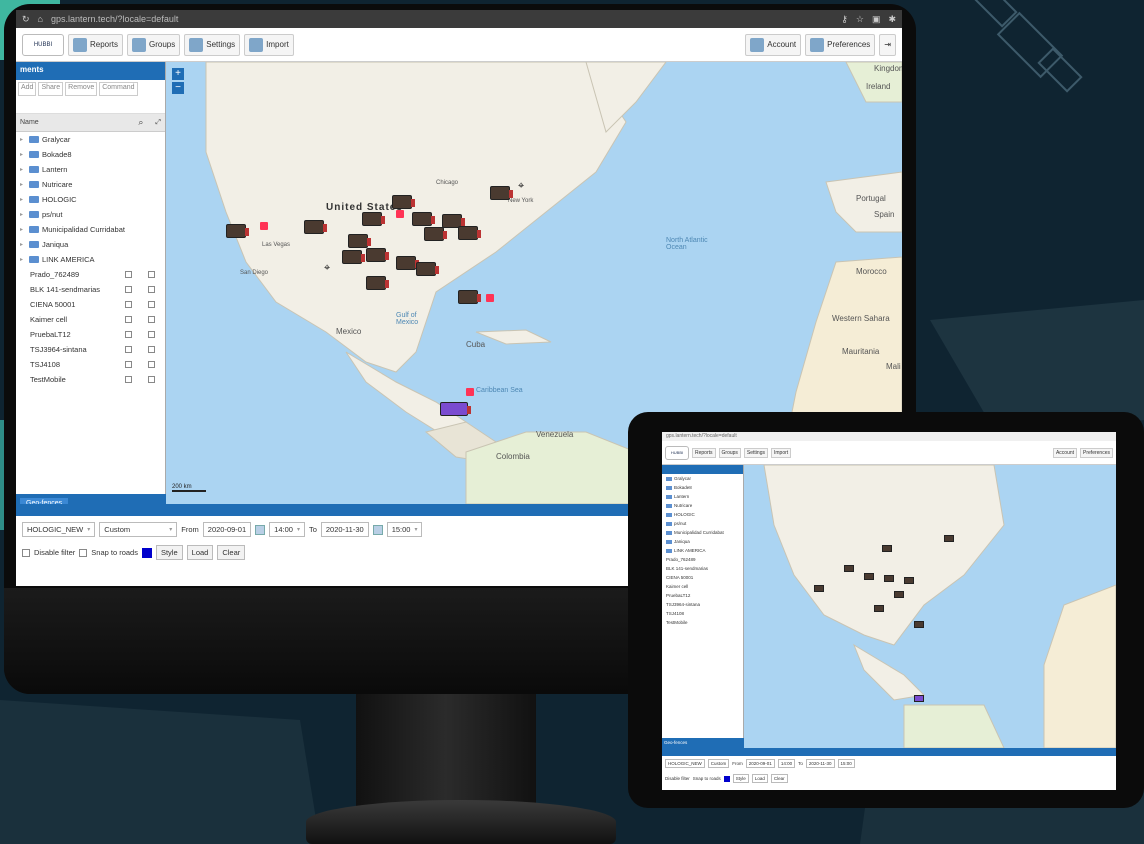  I want to click on tablet-from-time: 14:00, so click(786, 763).